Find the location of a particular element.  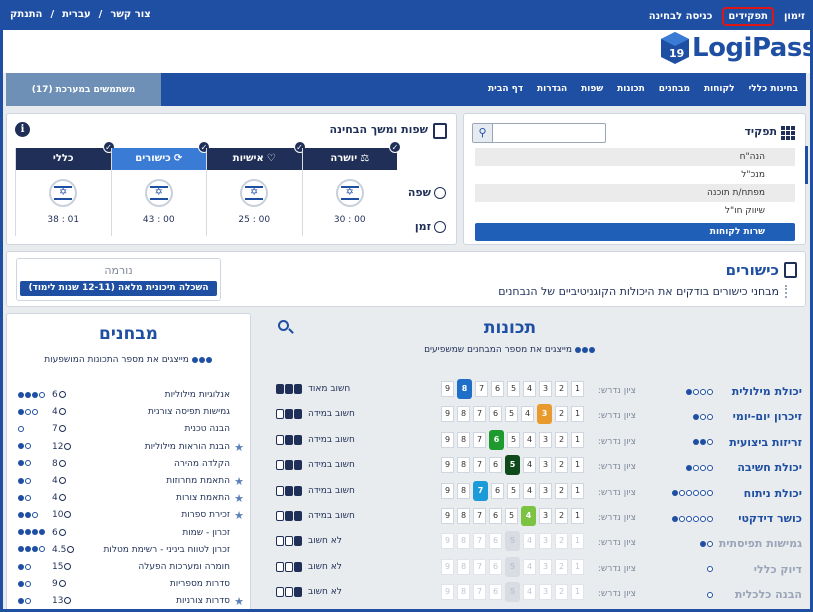

category-tab: ✓ כללי is located at coordinates (65, 155).